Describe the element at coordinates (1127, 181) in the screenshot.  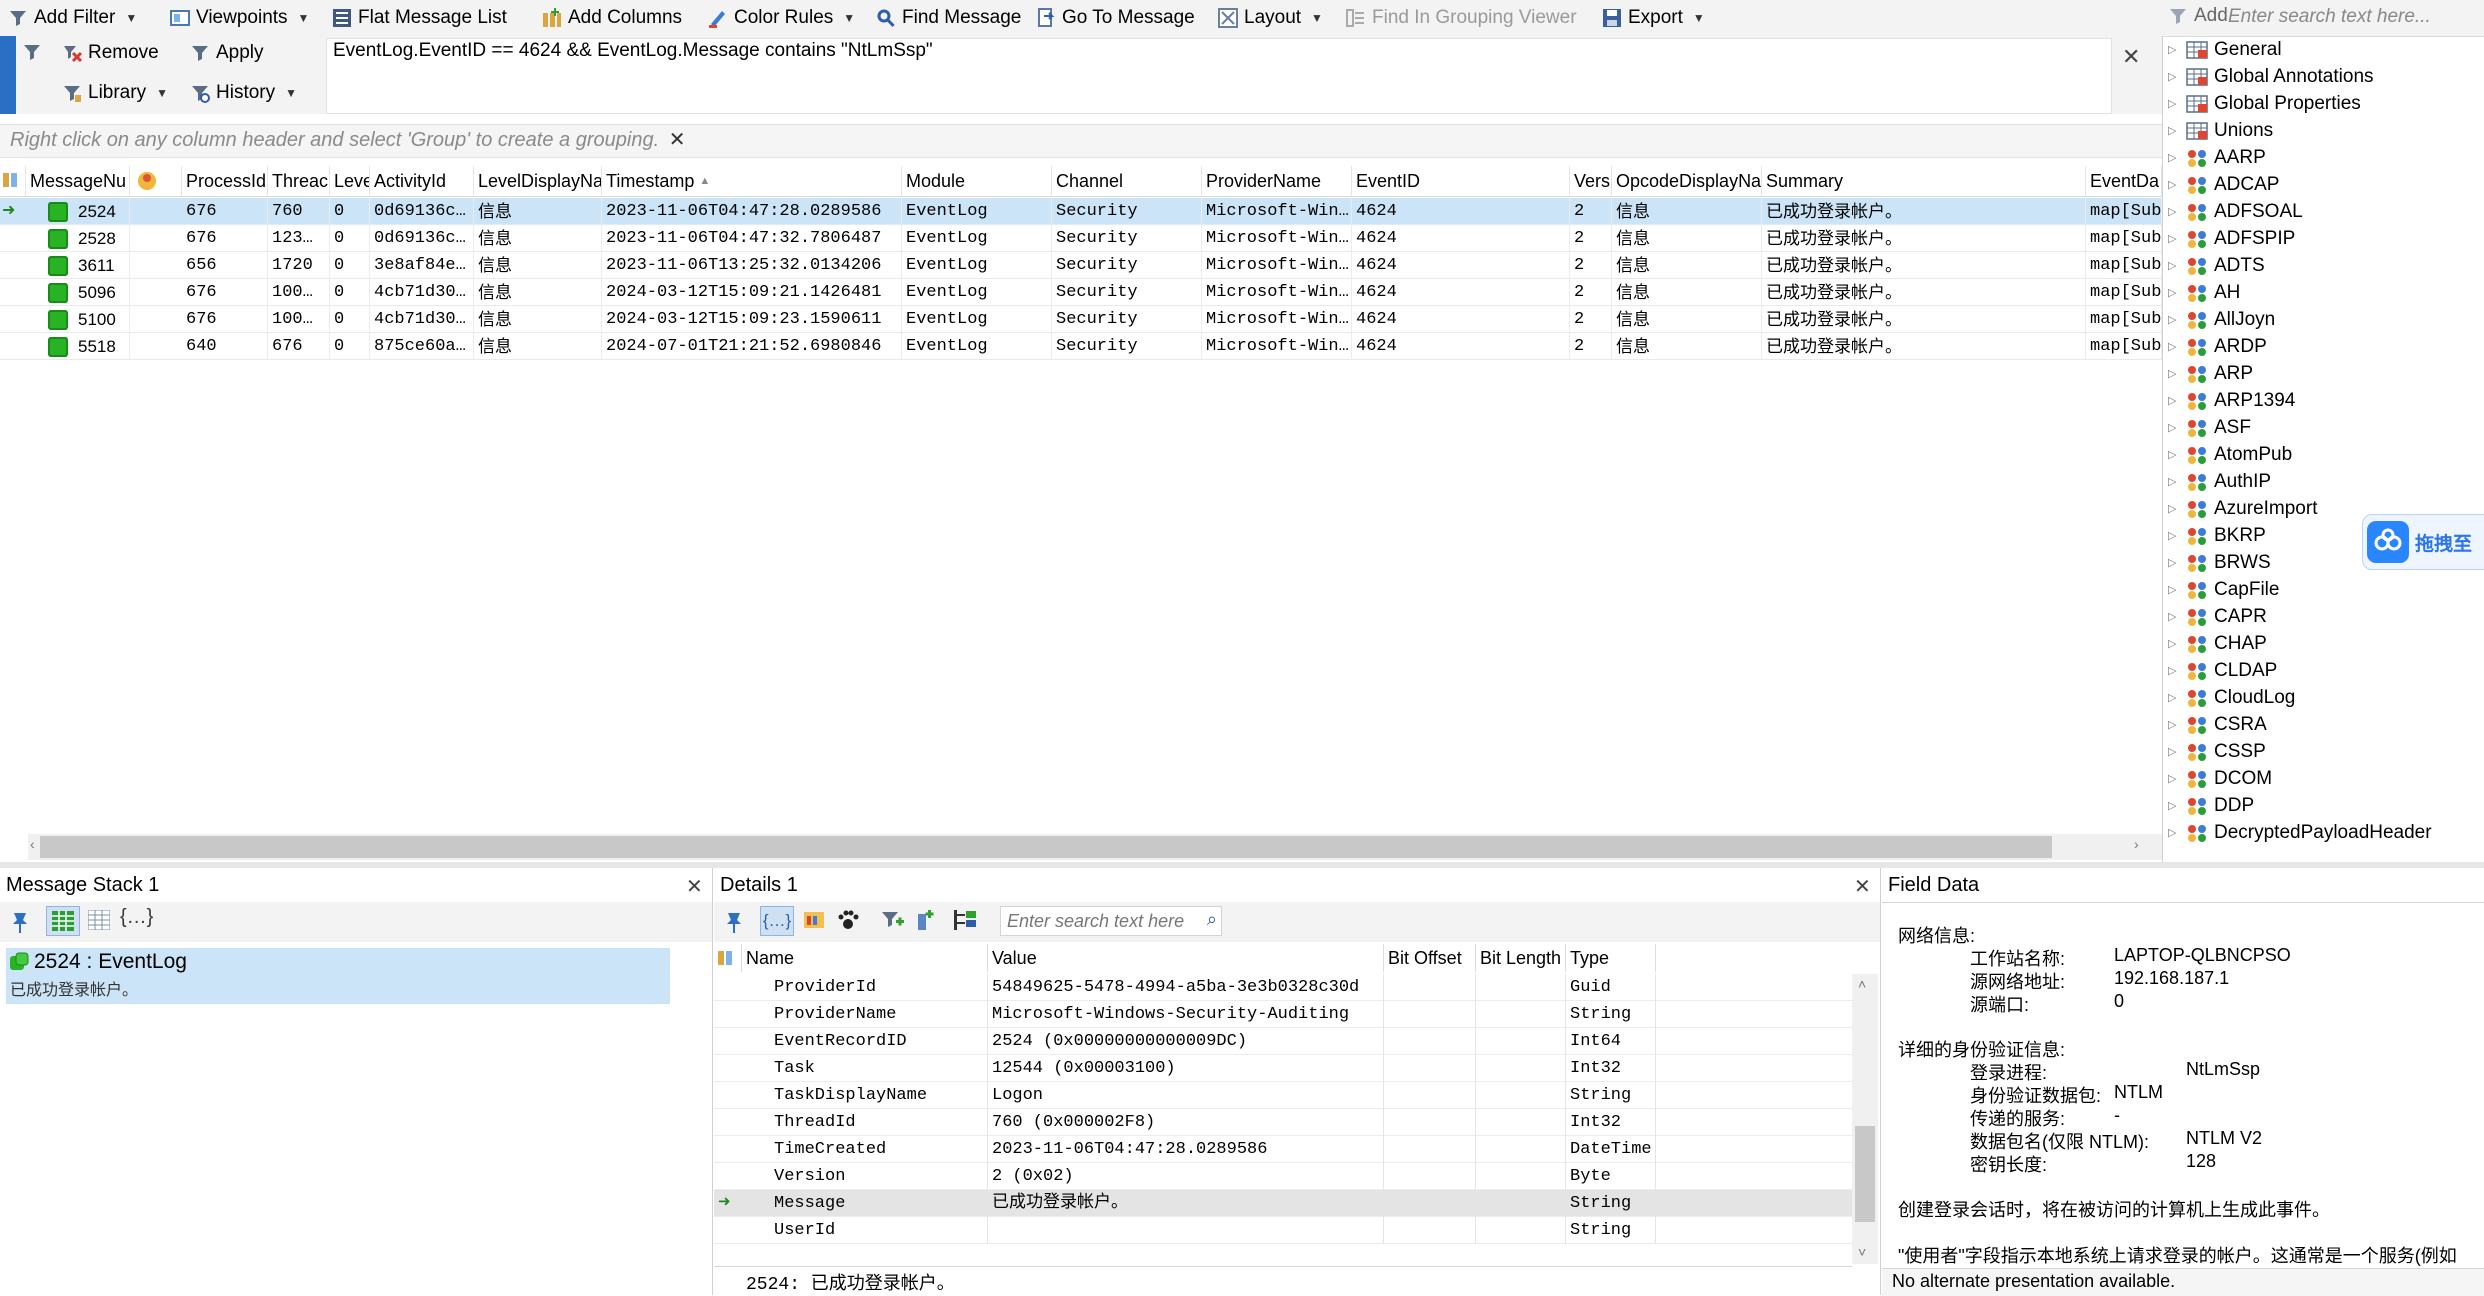
I see `column-header-channel: Channel` at that location.